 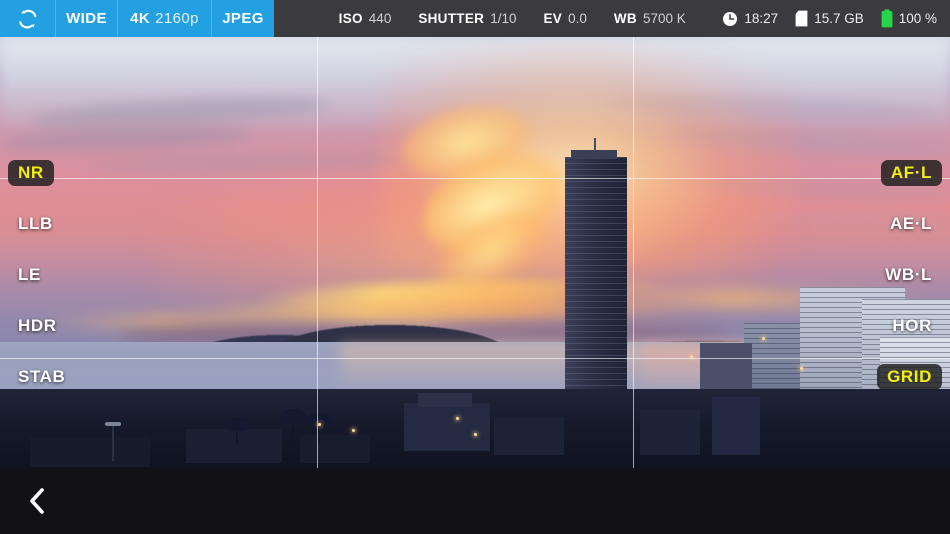 What do you see at coordinates (177, 18) in the screenshot?
I see `resolution-detail: 2160p` at bounding box center [177, 18].